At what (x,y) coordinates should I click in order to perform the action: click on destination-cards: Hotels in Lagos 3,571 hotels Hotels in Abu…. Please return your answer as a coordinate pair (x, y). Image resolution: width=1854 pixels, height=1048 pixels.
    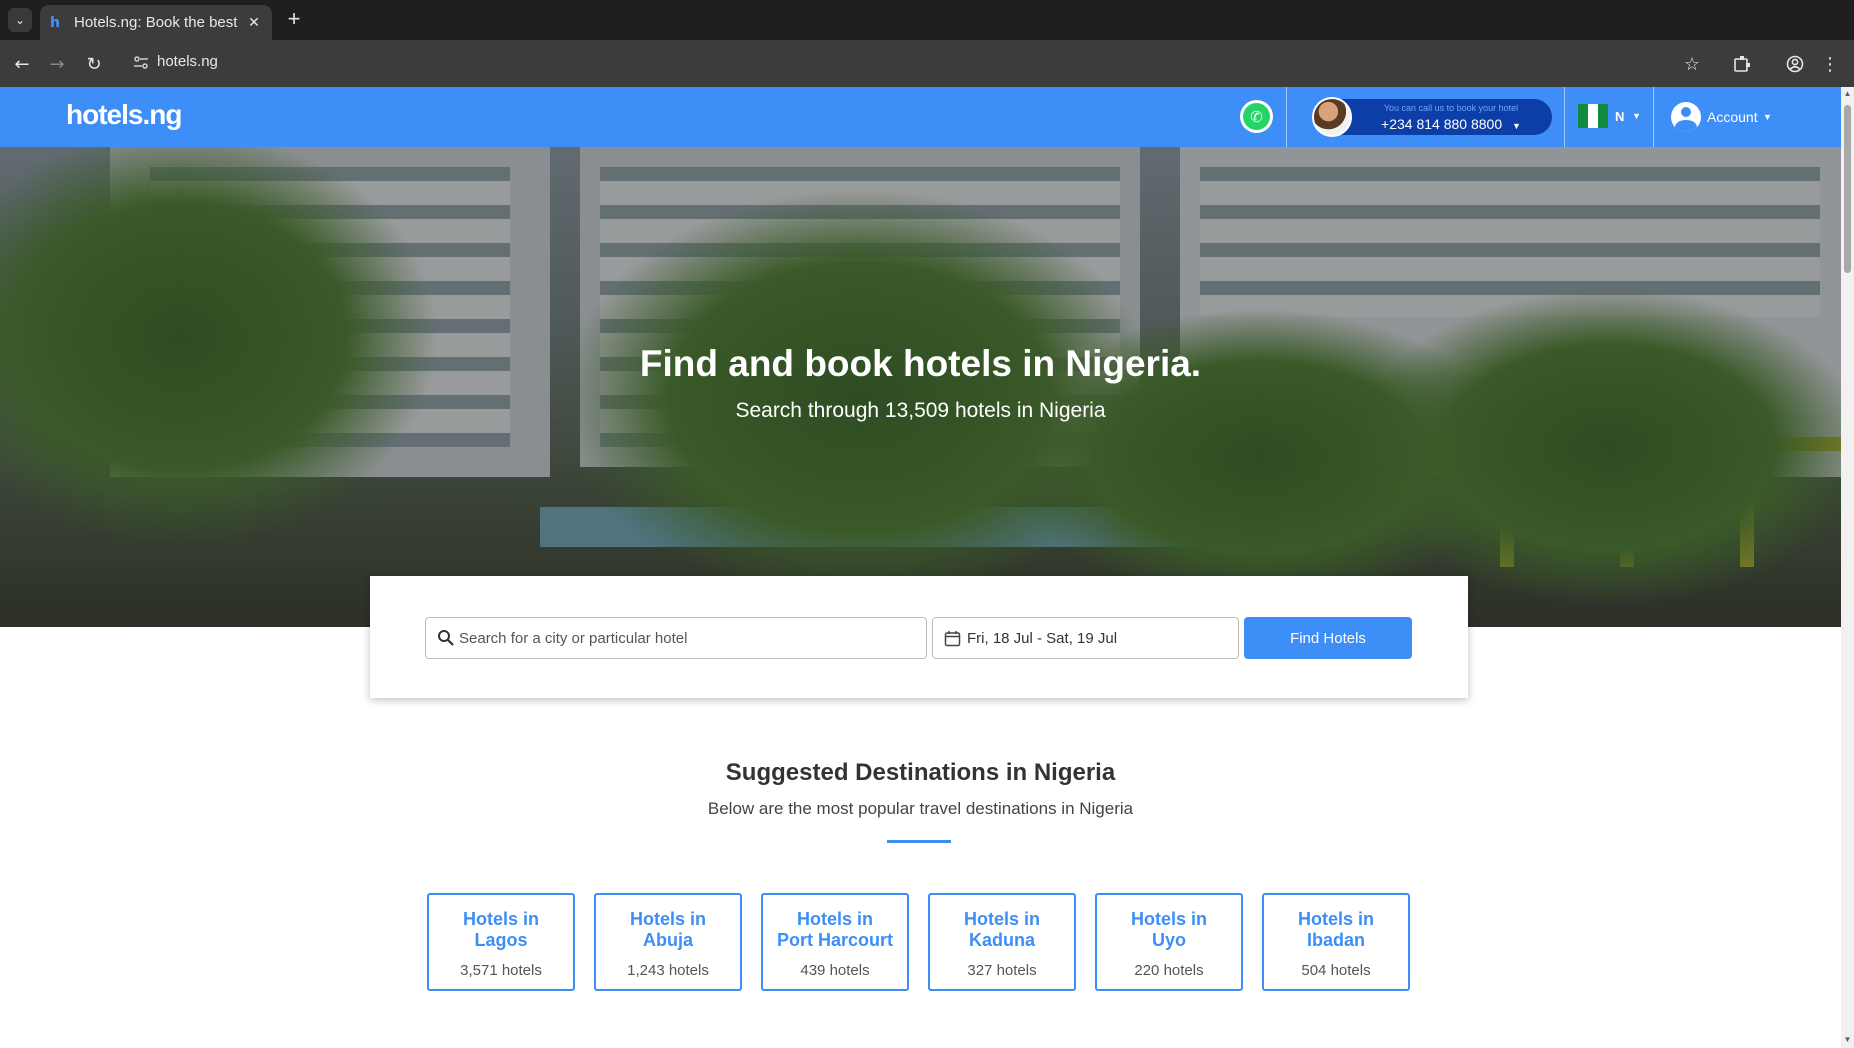
    Looking at the image, I should click on (919, 942).